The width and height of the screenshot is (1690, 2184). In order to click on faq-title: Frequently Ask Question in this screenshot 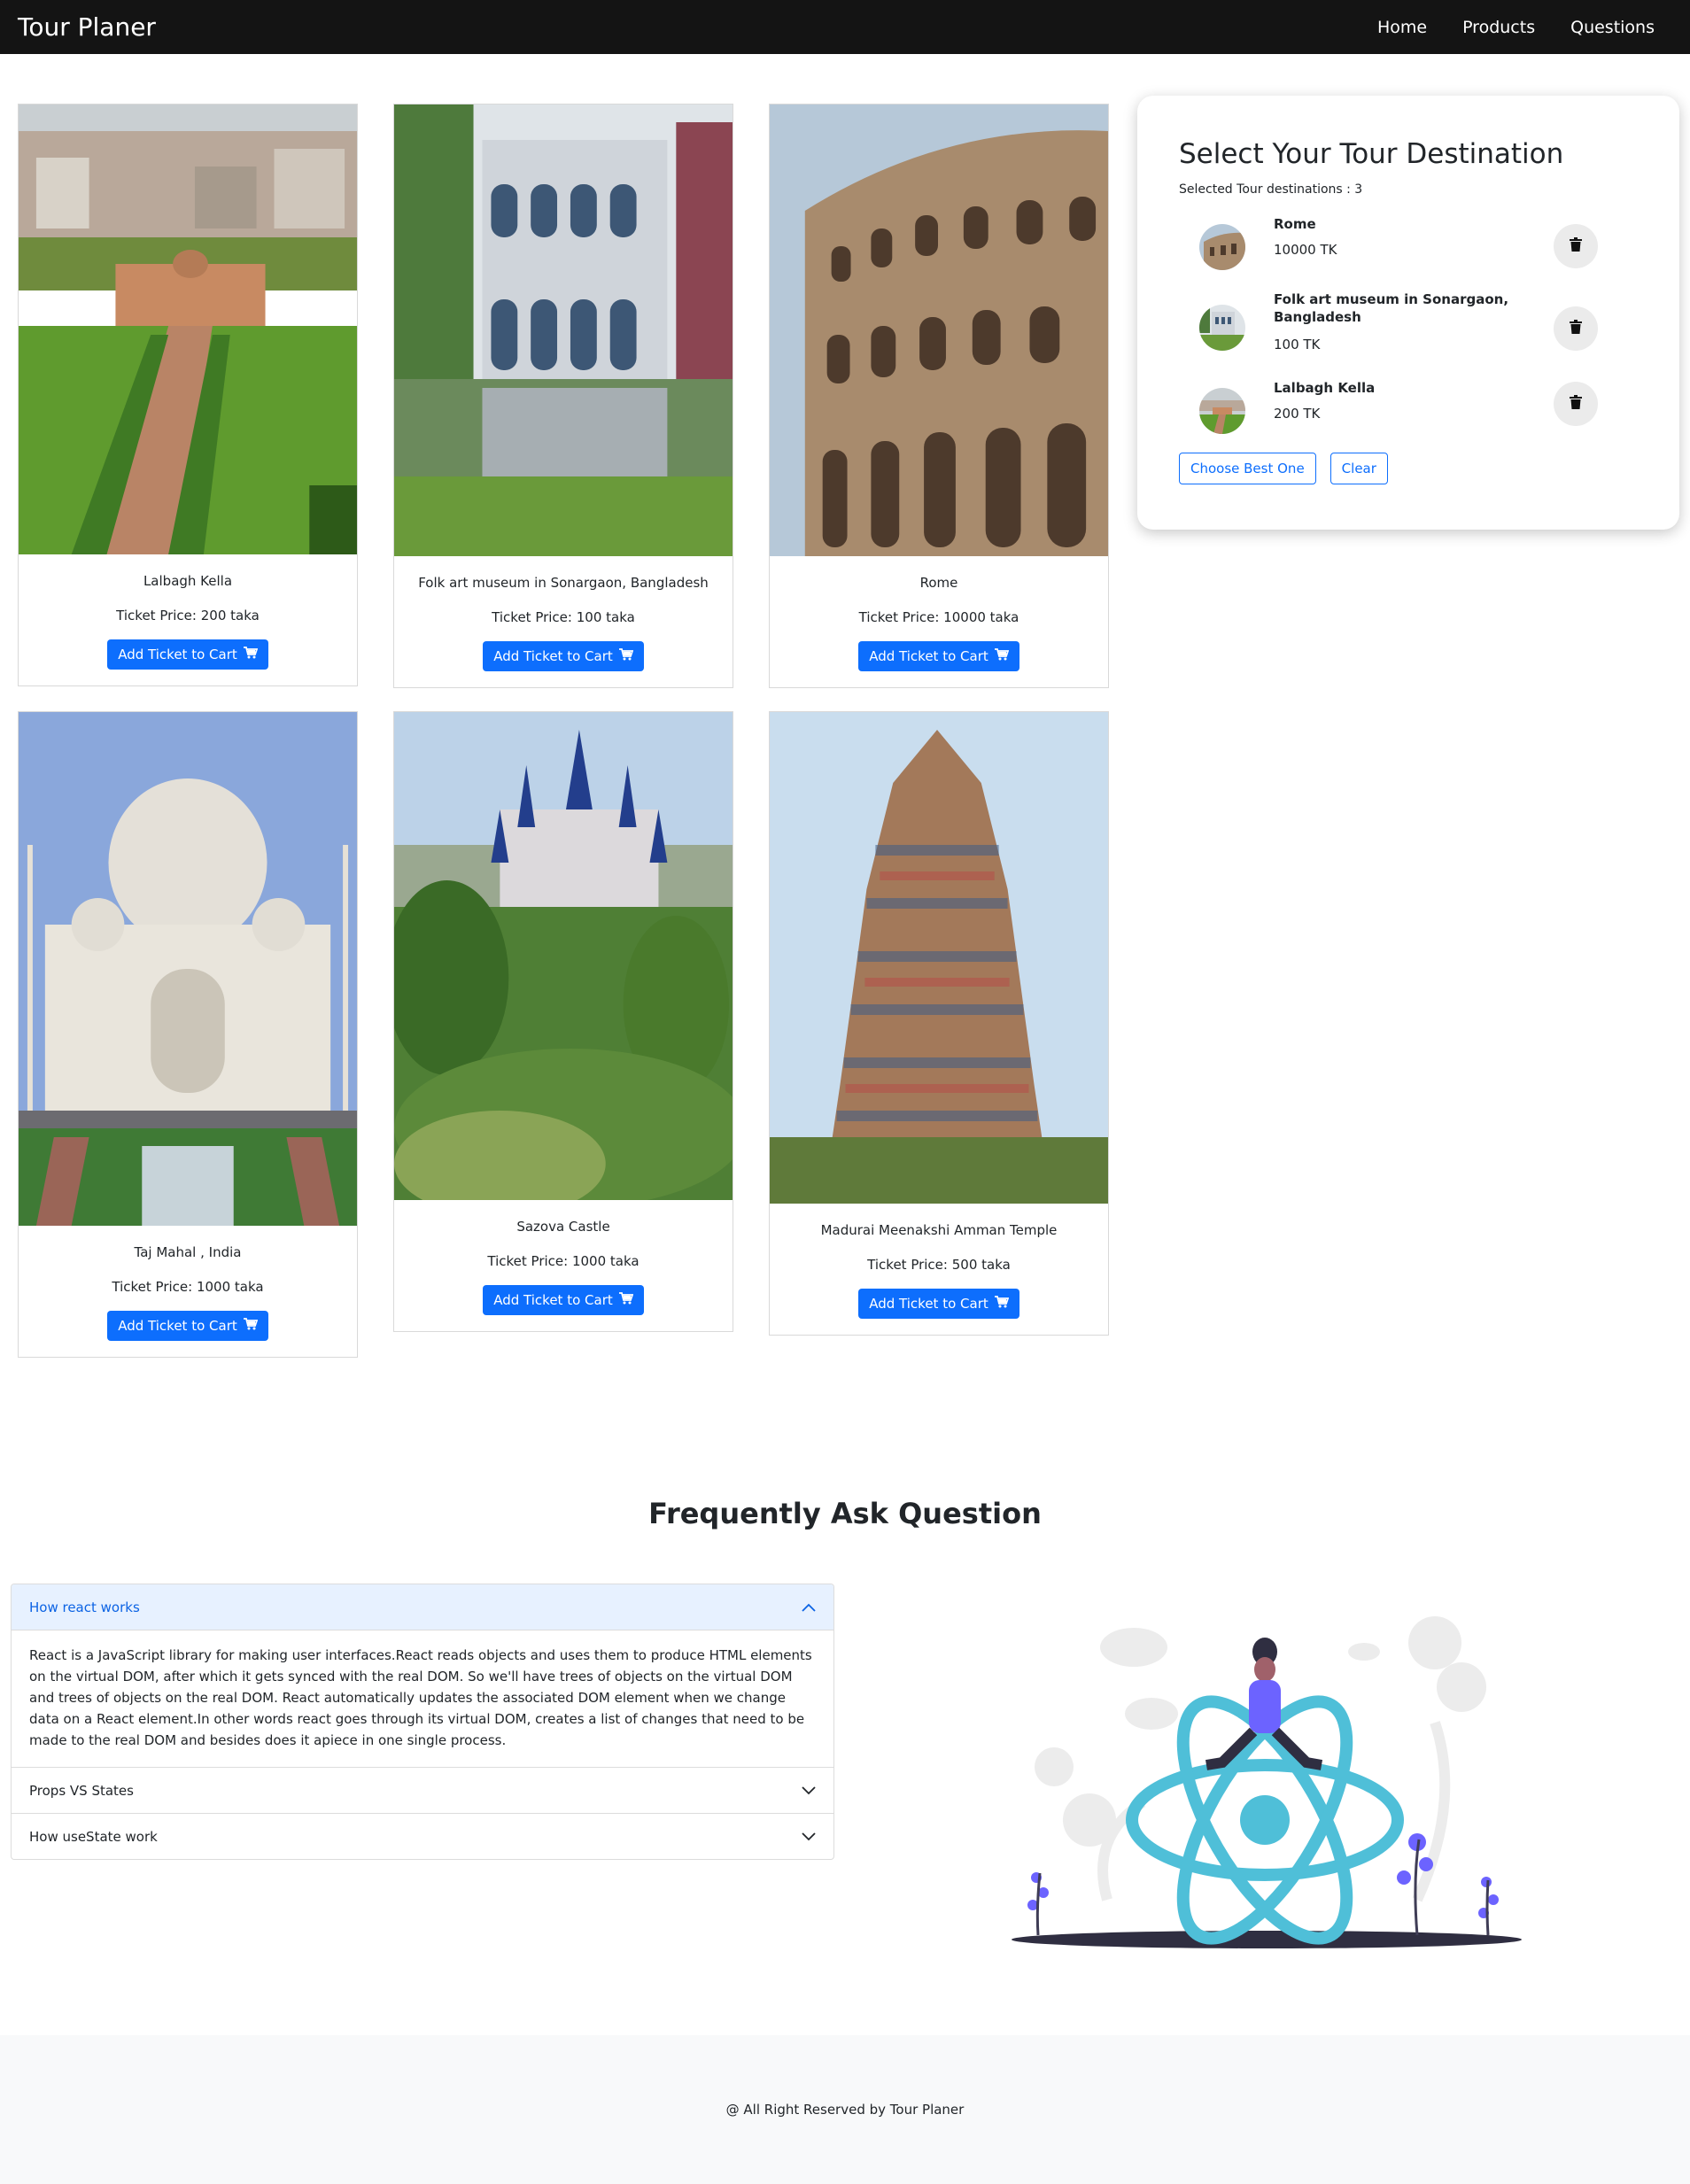, I will do `click(845, 1513)`.